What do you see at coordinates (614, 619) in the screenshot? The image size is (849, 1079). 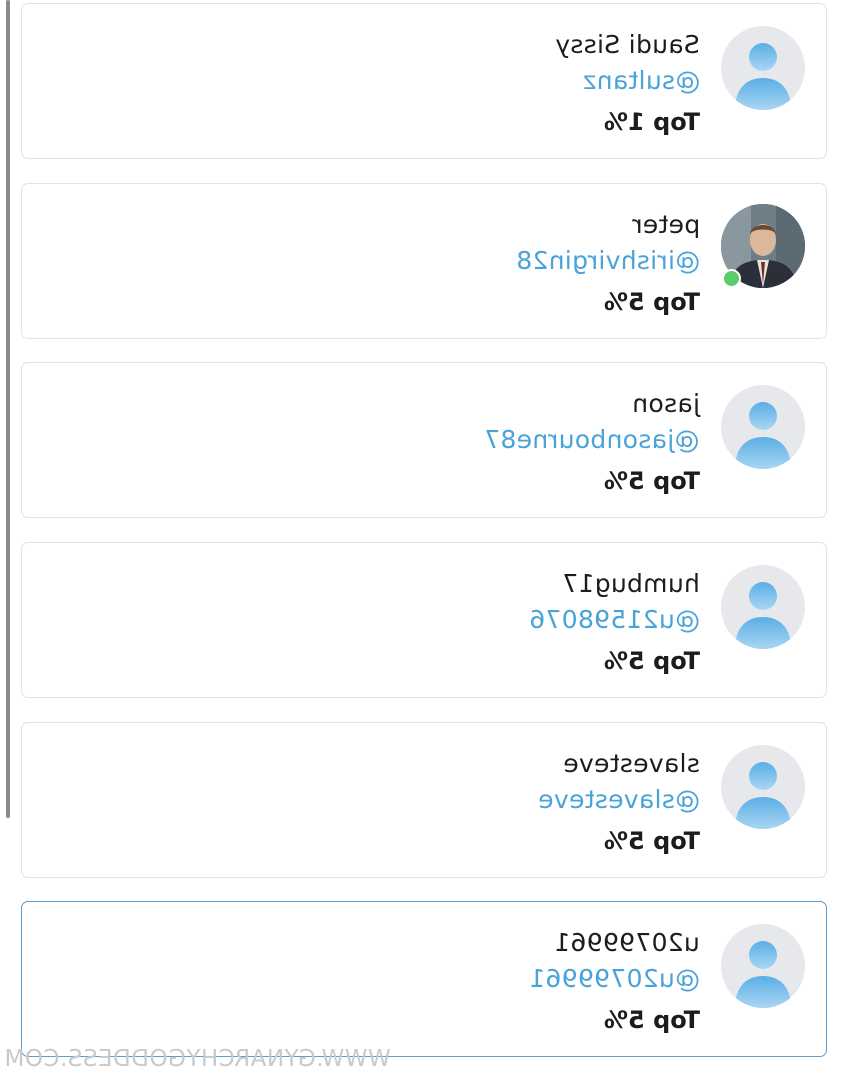 I see `user-handle: @u21598076` at bounding box center [614, 619].